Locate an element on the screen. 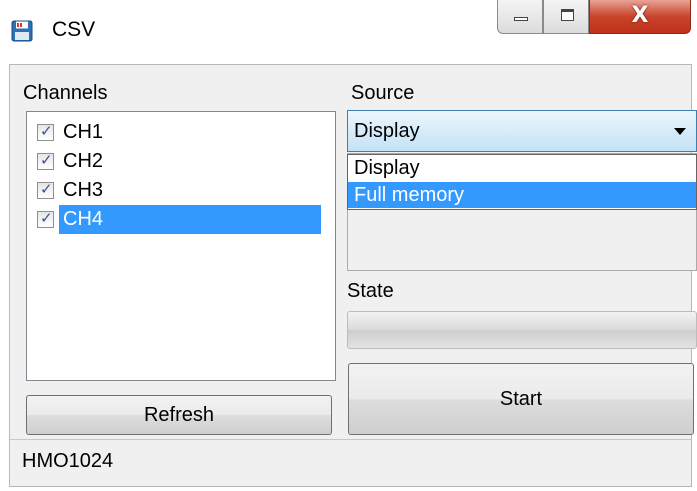 This screenshot has width=697, height=491. channel-item-ch4: ✓ CH4 is located at coordinates (180, 219).